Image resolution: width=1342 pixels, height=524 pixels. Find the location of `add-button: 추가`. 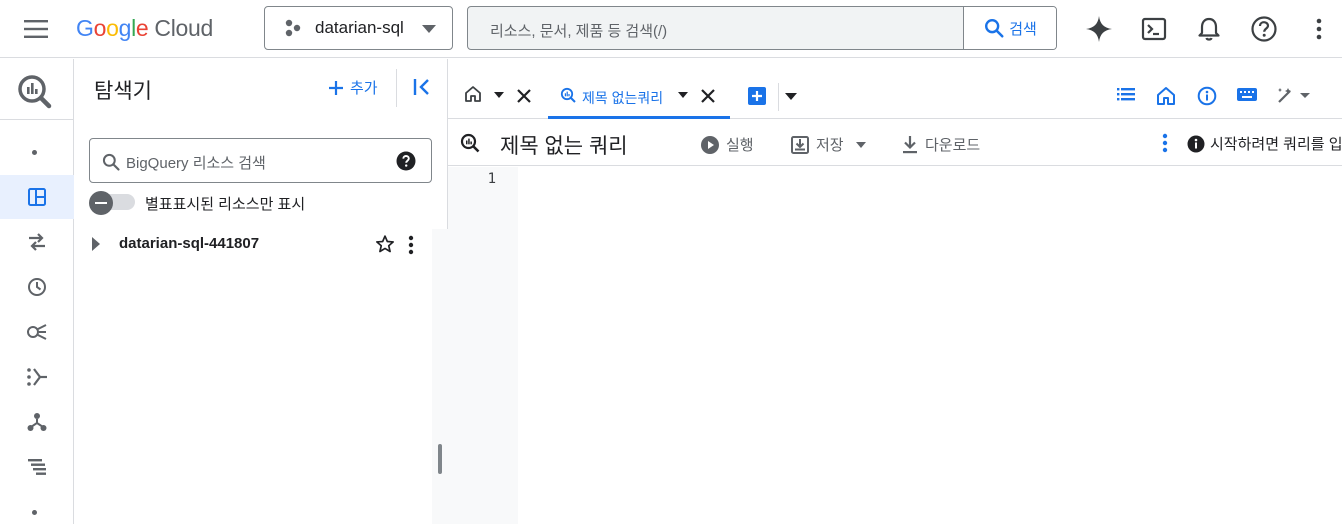

add-button: 추가 is located at coordinates (353, 87).